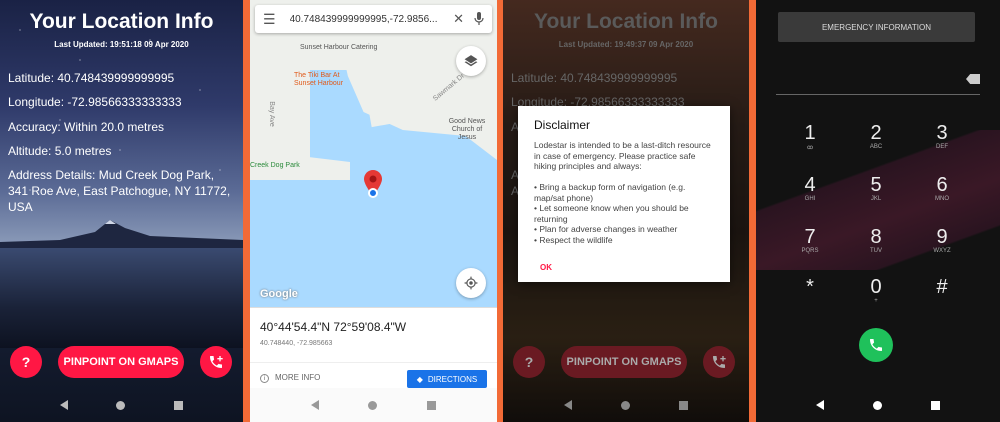 This screenshot has height=422, width=1000. What do you see at coordinates (810, 133) in the screenshot?
I see `dial-key-digit: 1` at bounding box center [810, 133].